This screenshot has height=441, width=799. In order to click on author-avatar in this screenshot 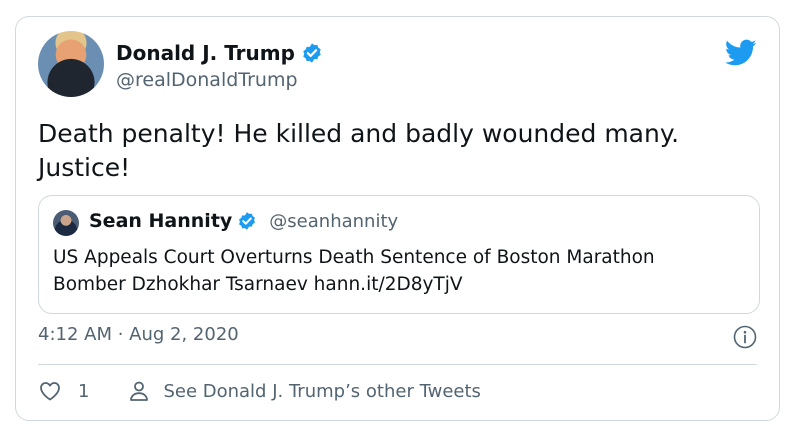, I will do `click(71, 64)`.